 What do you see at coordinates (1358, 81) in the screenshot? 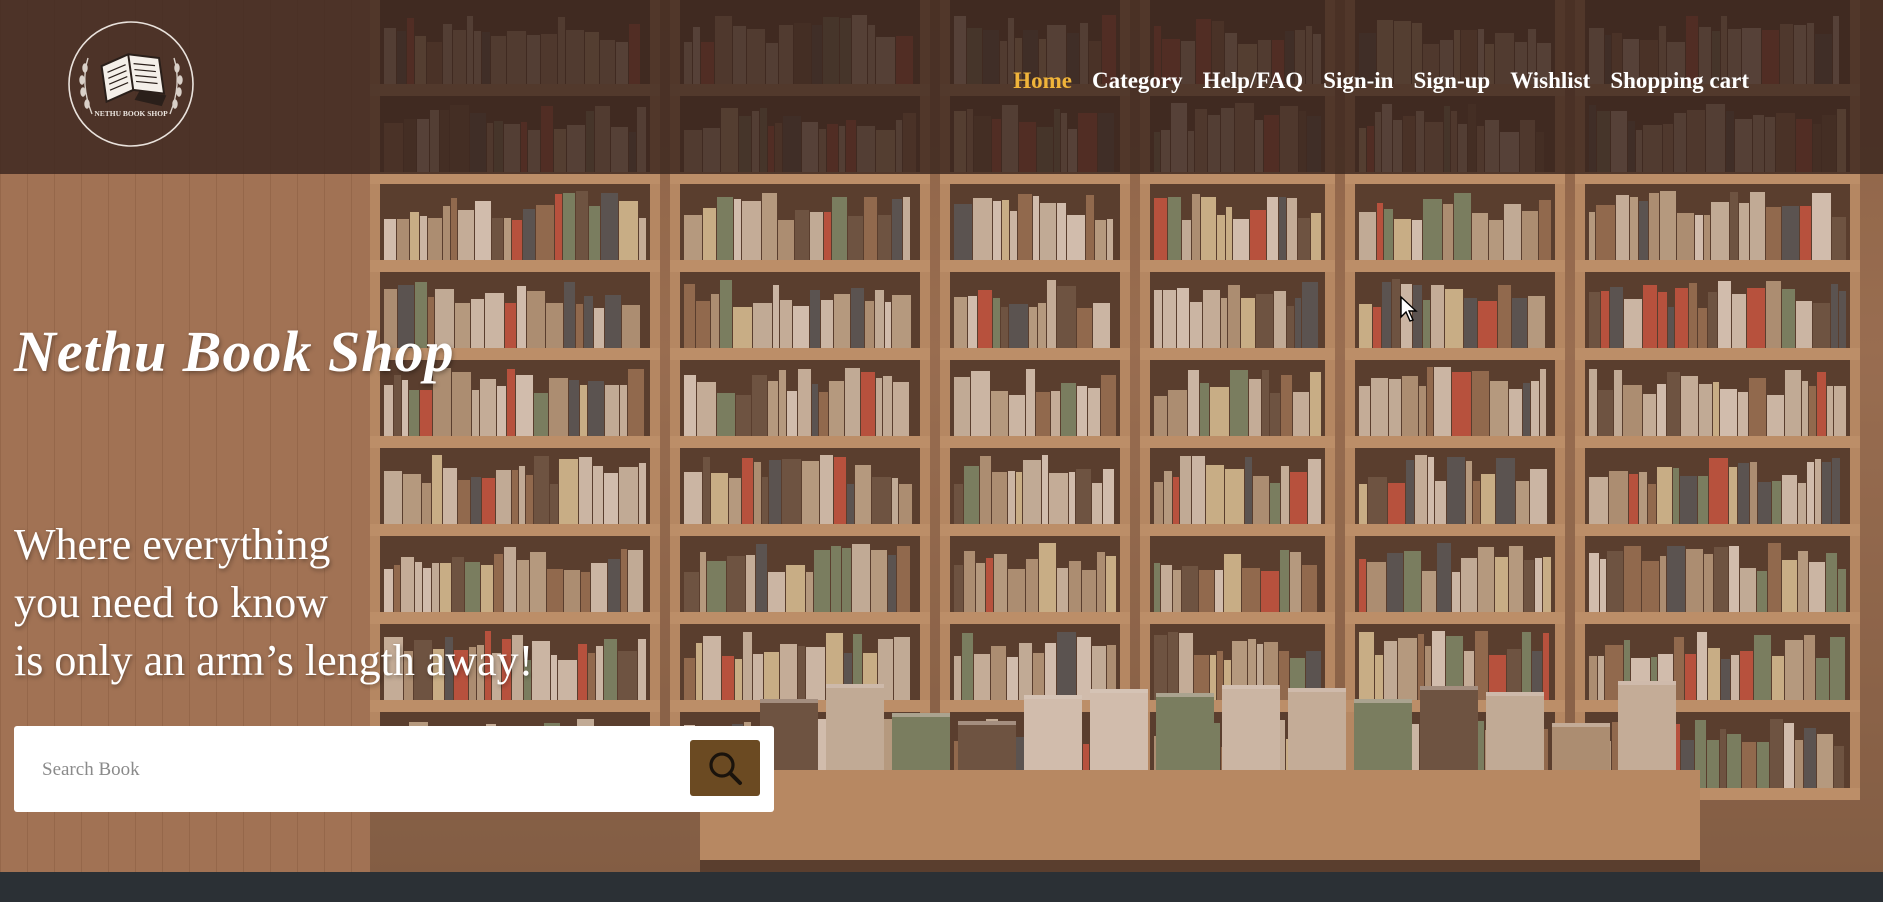
I see `nav-sign-in: Sign-in` at bounding box center [1358, 81].